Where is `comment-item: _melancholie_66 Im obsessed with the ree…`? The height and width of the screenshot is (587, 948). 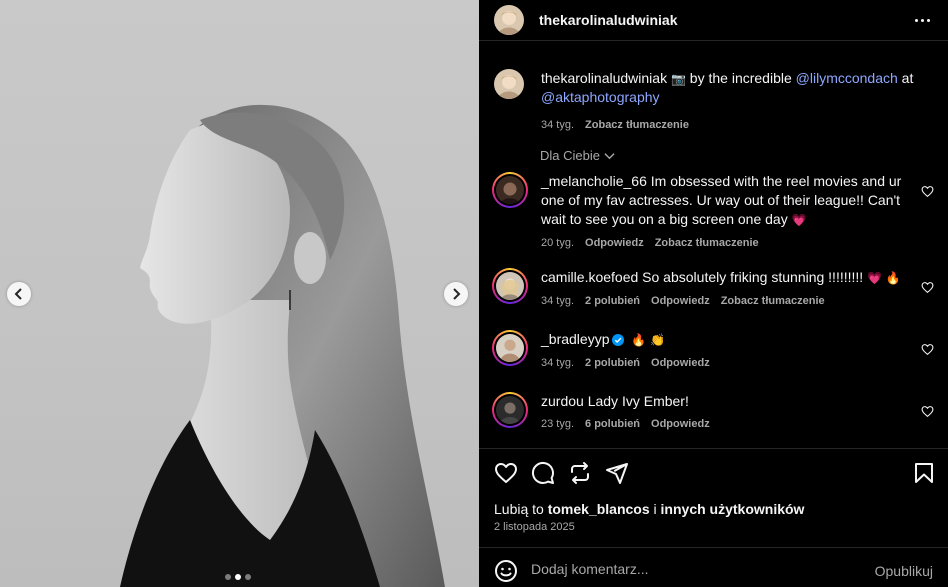 comment-item: _melancholie_66 Im obsessed with the ree… is located at coordinates (713, 210).